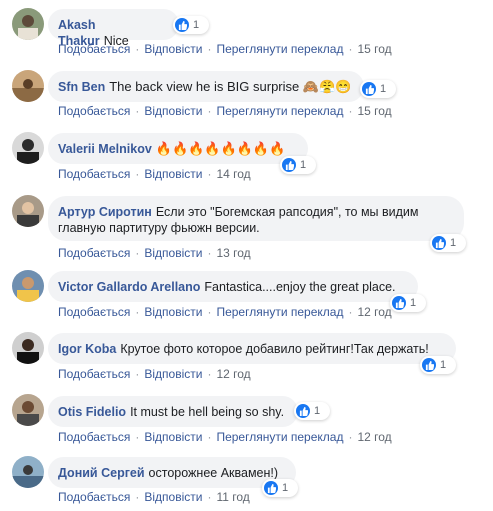 The image size is (493, 511). Describe the element at coordinates (230, 86) in the screenshot. I see `comment-text: The back view he is BIG surprise 🙈😤😁` at that location.